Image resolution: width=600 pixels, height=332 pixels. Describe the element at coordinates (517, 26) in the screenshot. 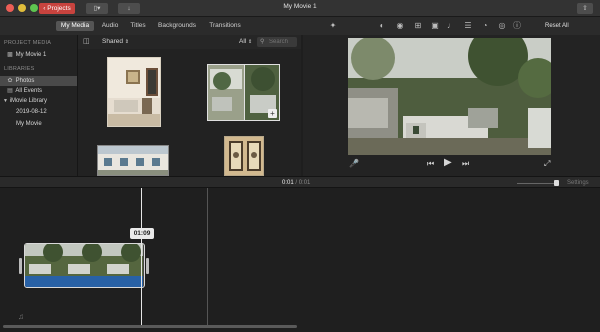

I see `info-icon: ⓘ` at that location.